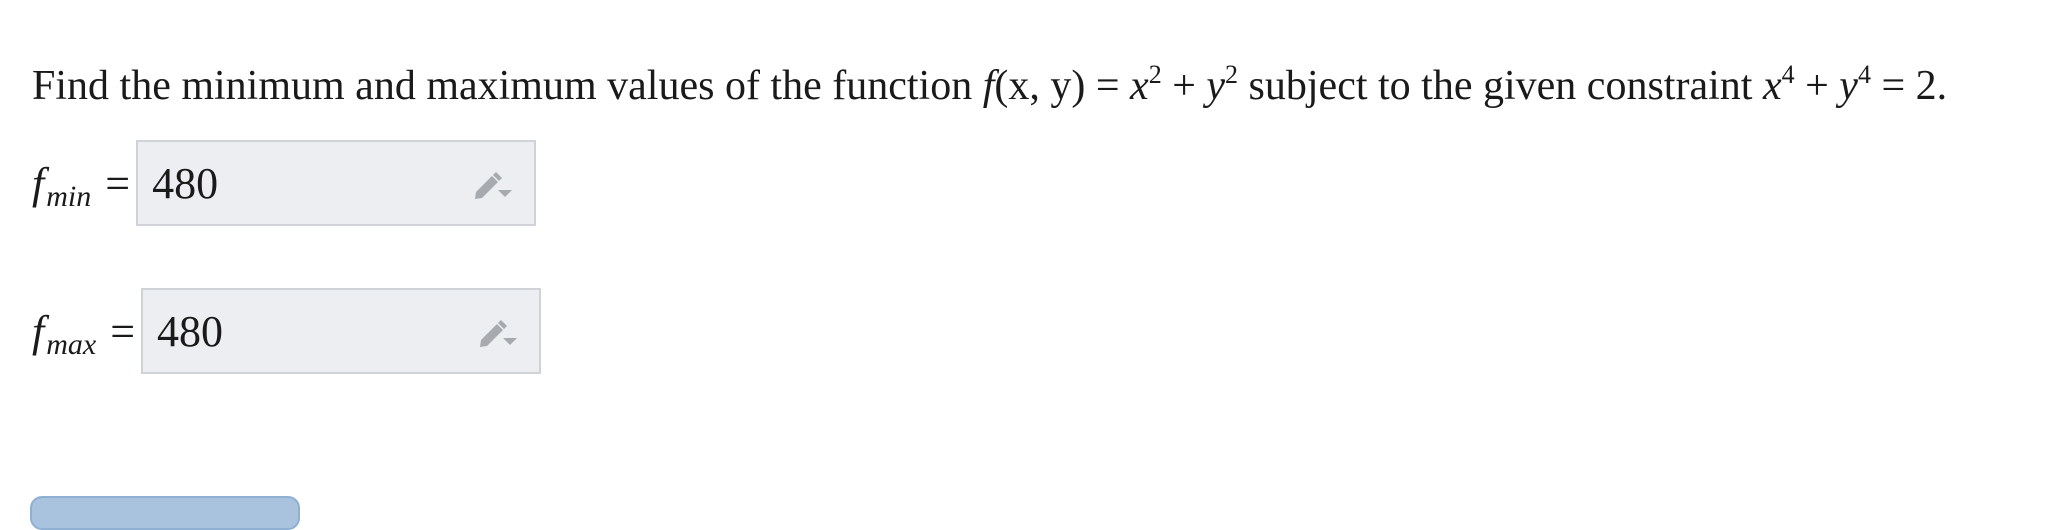 The width and height of the screenshot is (2060, 530). What do you see at coordinates (1232, 74) in the screenshot?
I see `function-y-exponent: 2` at bounding box center [1232, 74].